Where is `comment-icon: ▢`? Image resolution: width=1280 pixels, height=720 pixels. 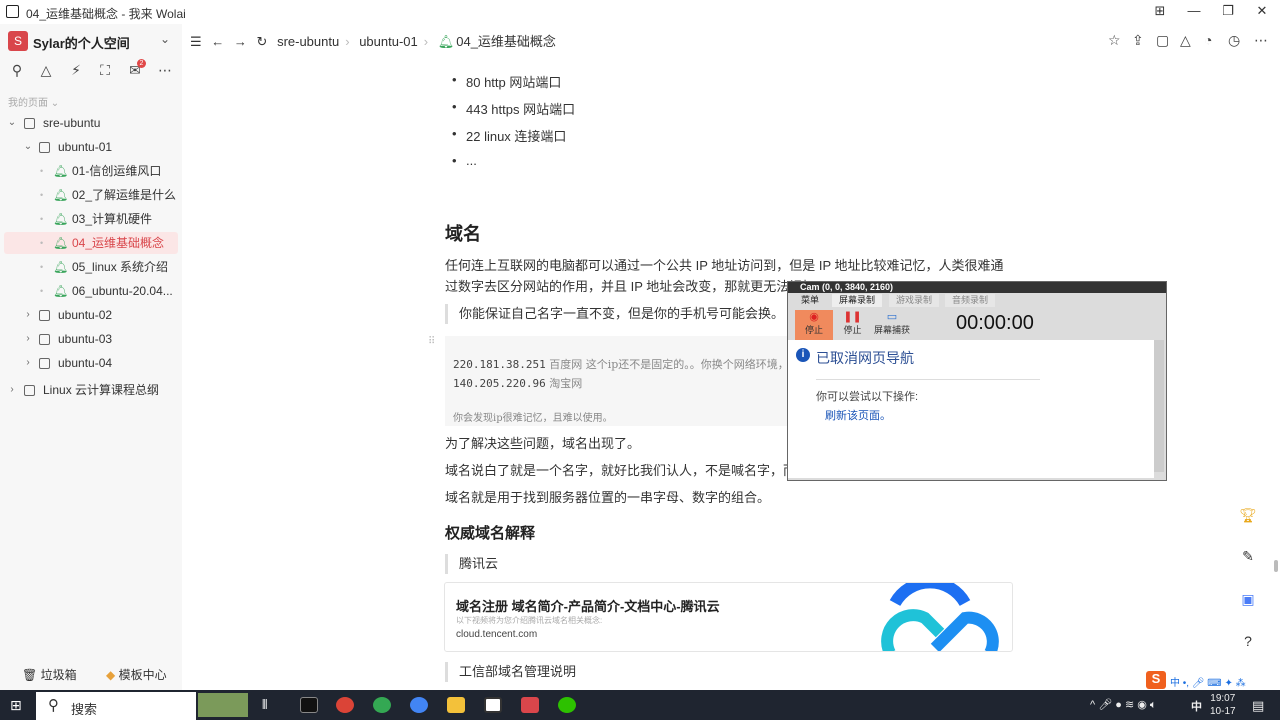
comment-icon: ▢ is located at coordinates (1162, 40).